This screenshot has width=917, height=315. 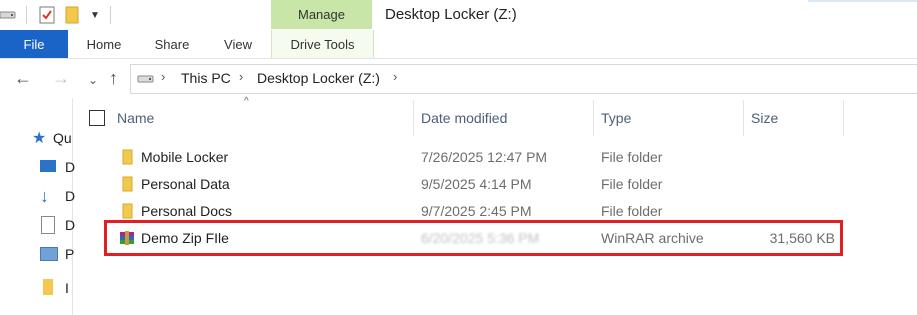 I want to click on forward-arrow-icon: →, so click(x=61, y=78).